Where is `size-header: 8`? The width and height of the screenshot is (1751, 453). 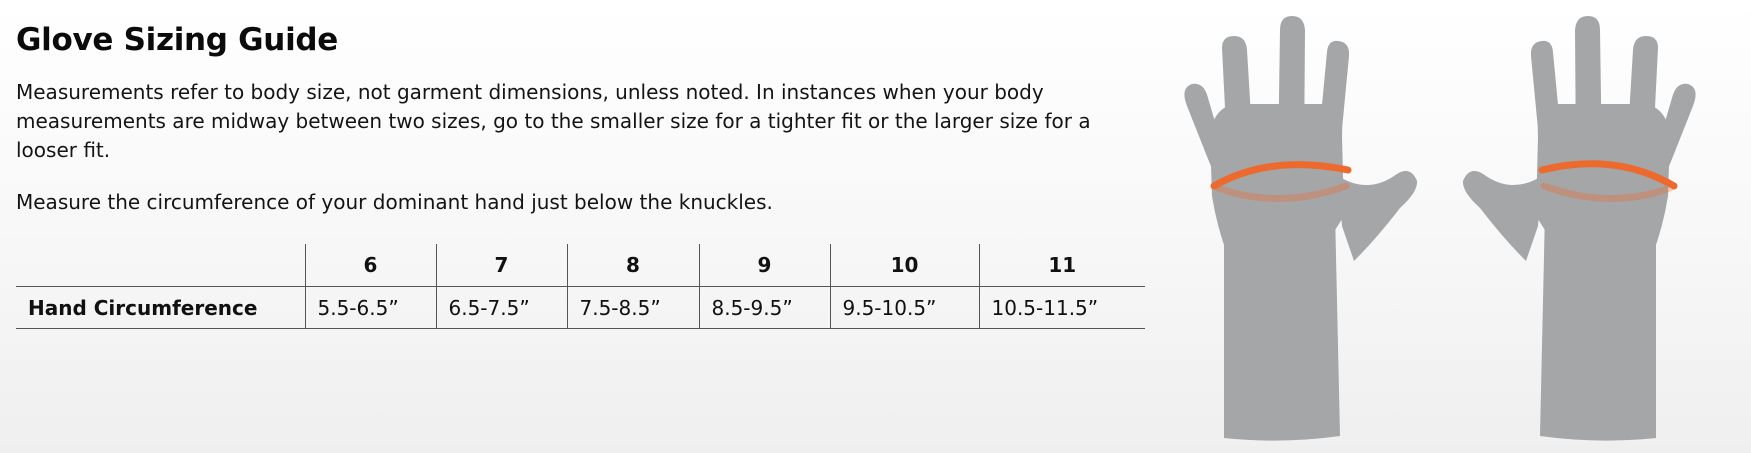 size-header: 8 is located at coordinates (632, 265).